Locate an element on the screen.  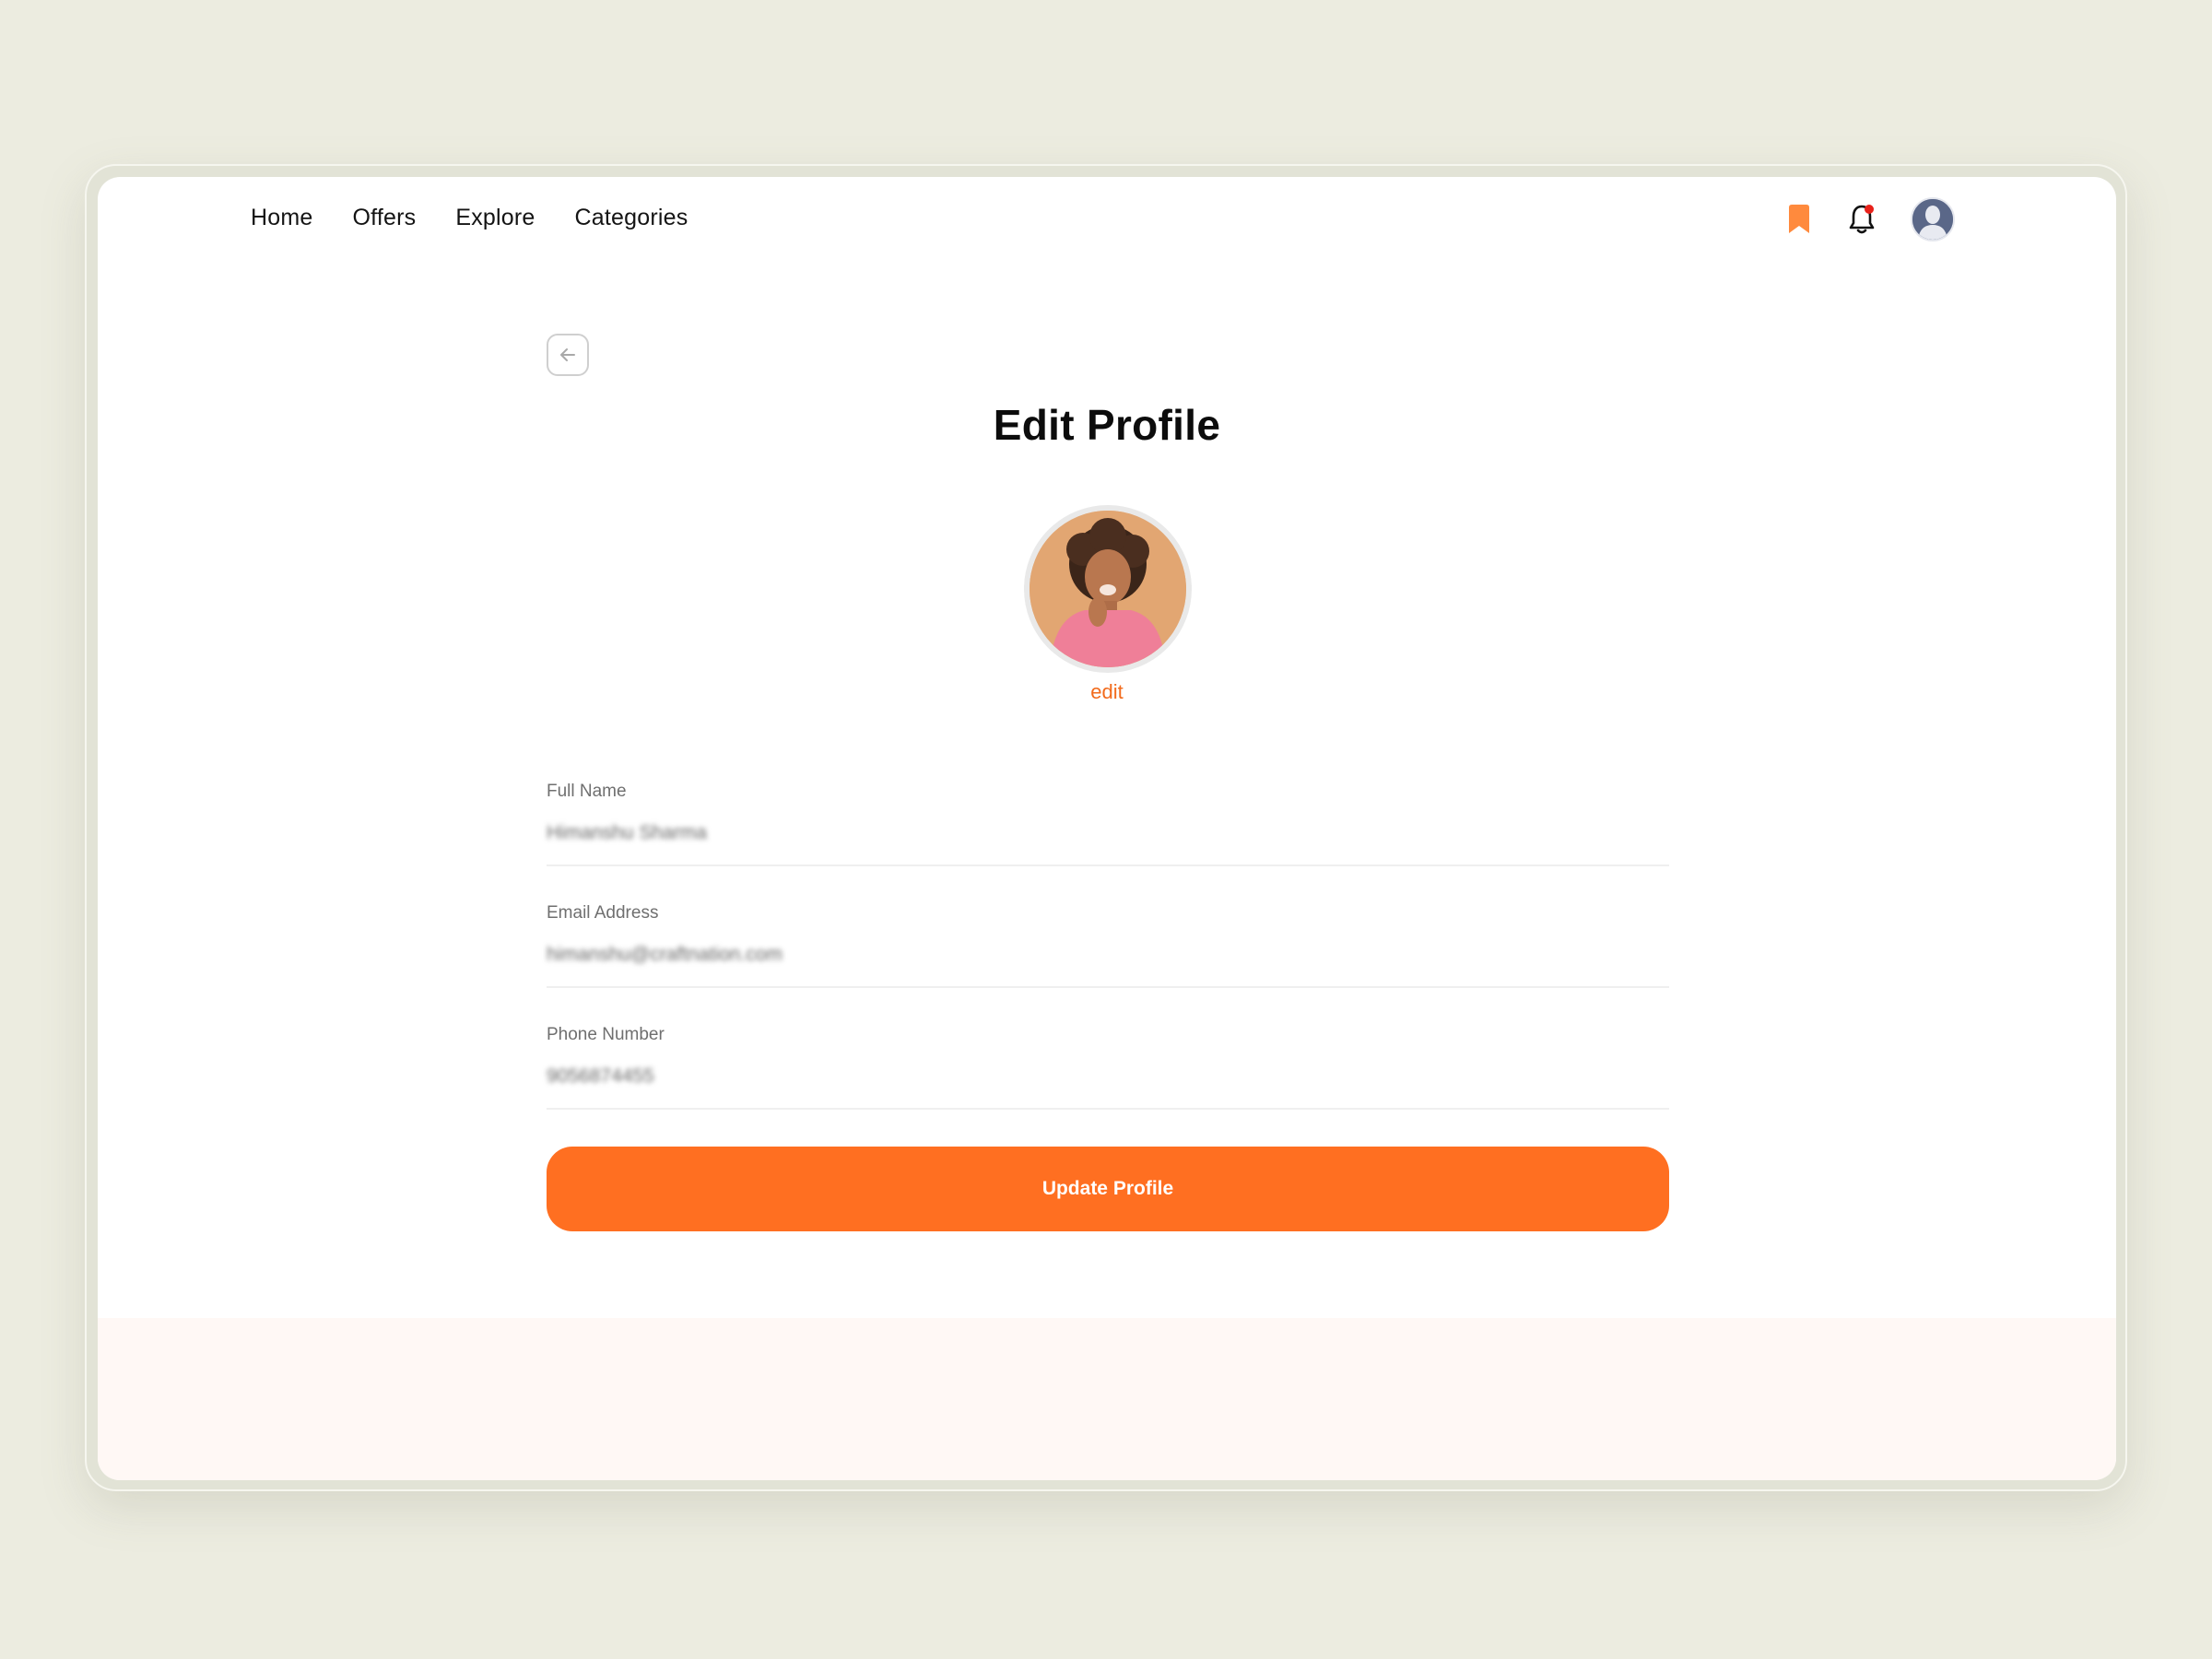
phone-label: Phone Number is located at coordinates (606, 1034).